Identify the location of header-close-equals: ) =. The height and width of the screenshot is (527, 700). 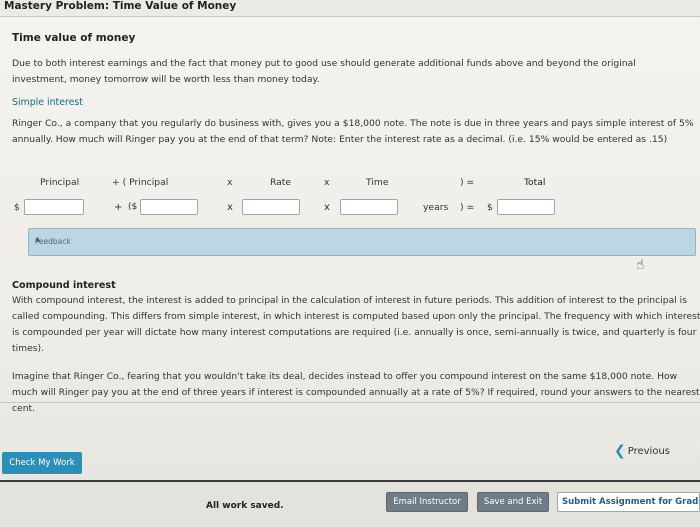
(467, 182).